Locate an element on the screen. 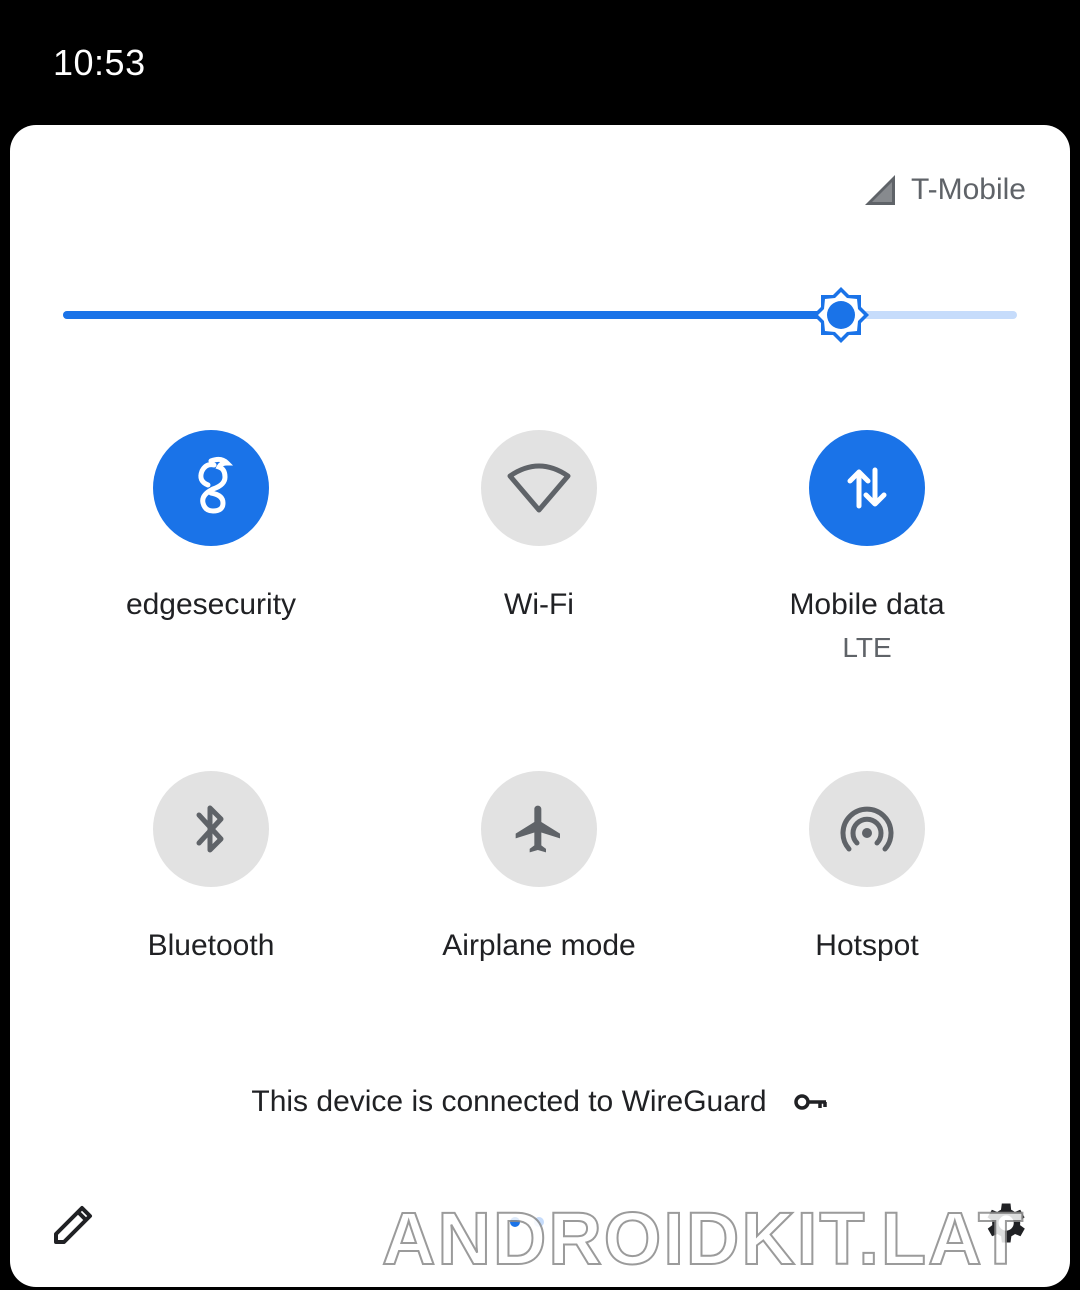  brightness-slider is located at coordinates (540, 315).